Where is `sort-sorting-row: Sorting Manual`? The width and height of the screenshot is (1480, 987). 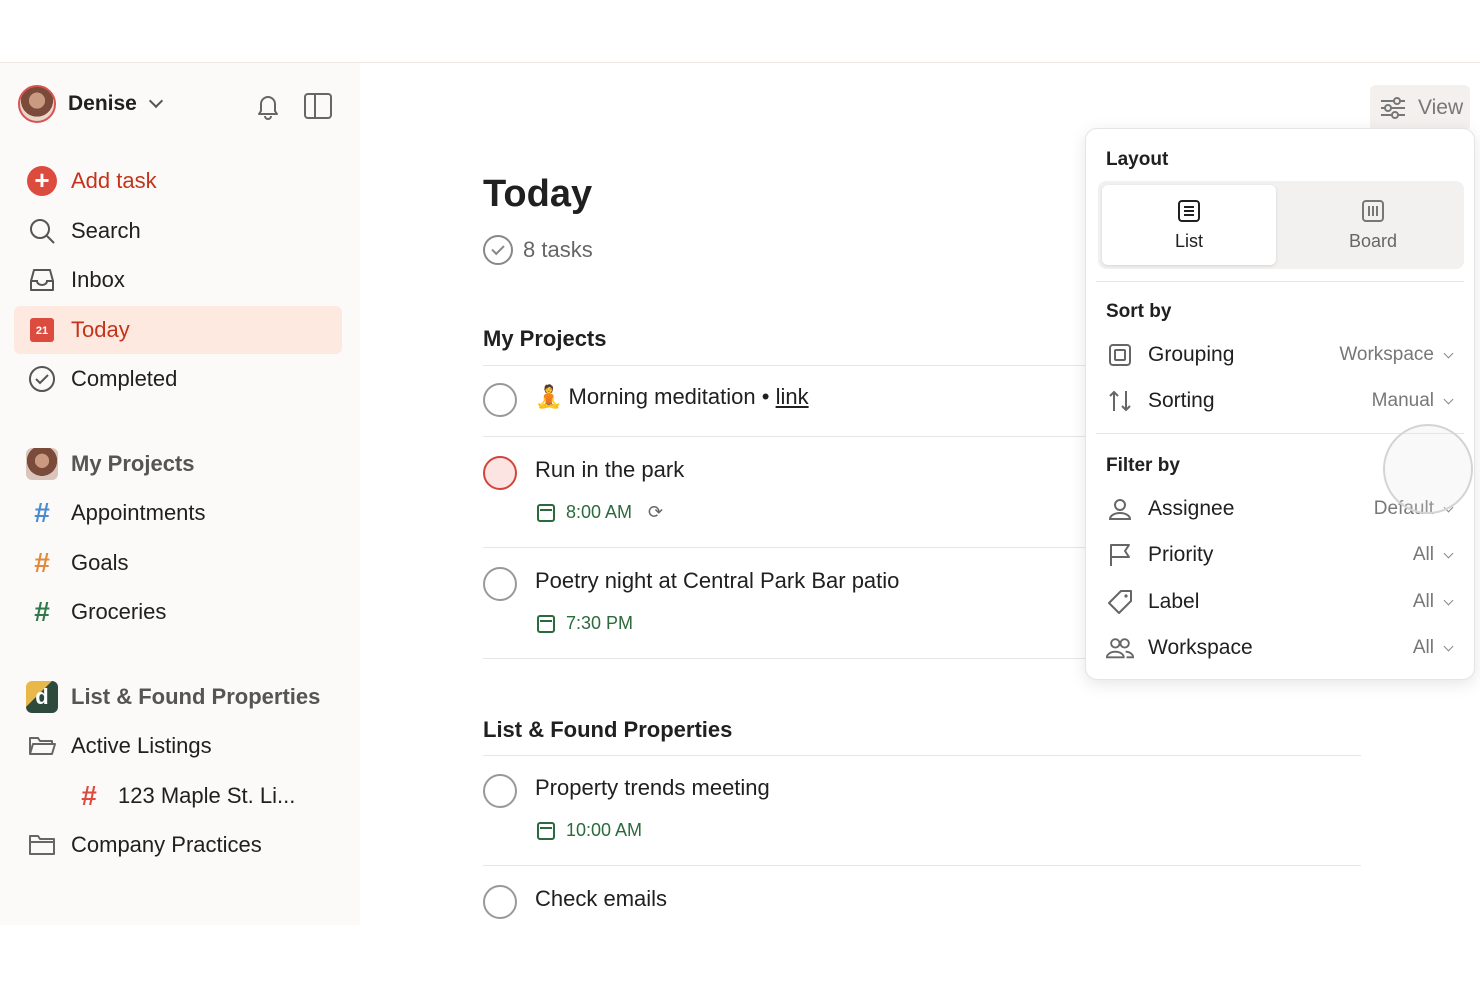 sort-sorting-row: Sorting Manual is located at coordinates (1280, 401).